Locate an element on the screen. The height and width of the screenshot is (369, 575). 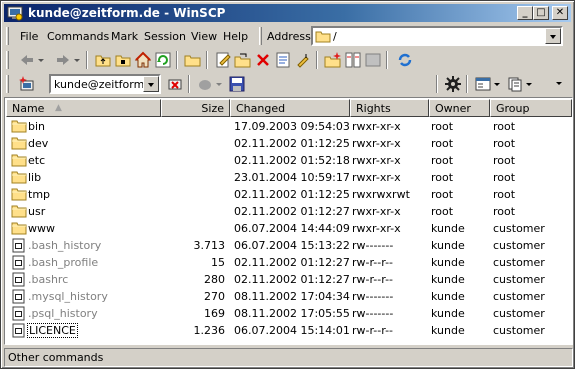
sort-icon is located at coordinates (515, 84).